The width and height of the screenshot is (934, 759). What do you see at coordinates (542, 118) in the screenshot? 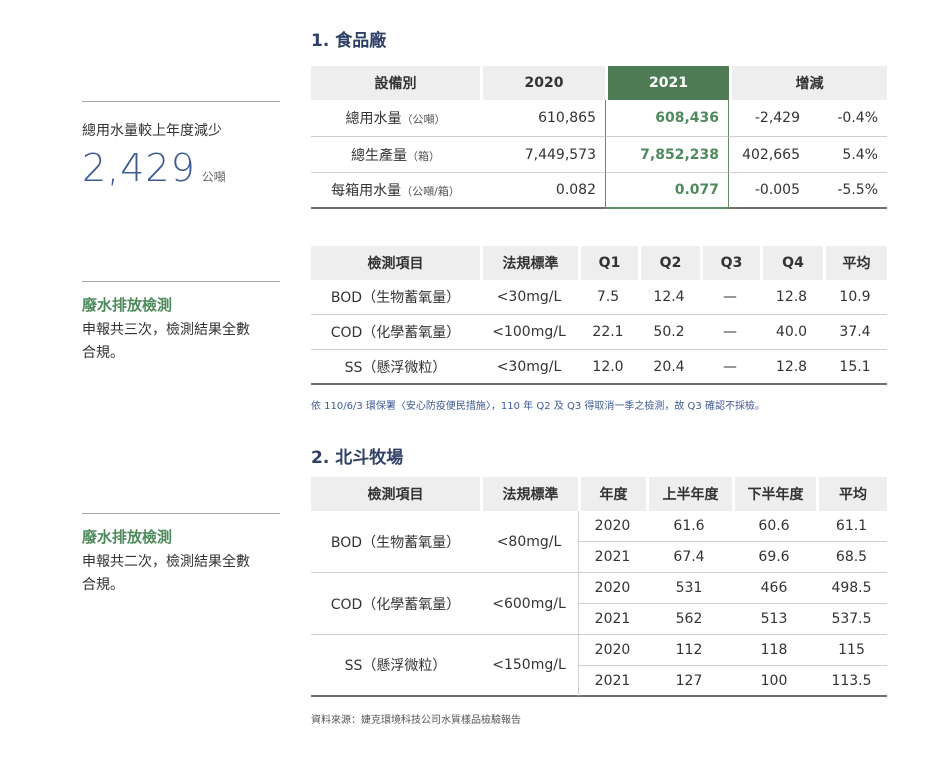
I see `cell-2020: 610,865` at bounding box center [542, 118].